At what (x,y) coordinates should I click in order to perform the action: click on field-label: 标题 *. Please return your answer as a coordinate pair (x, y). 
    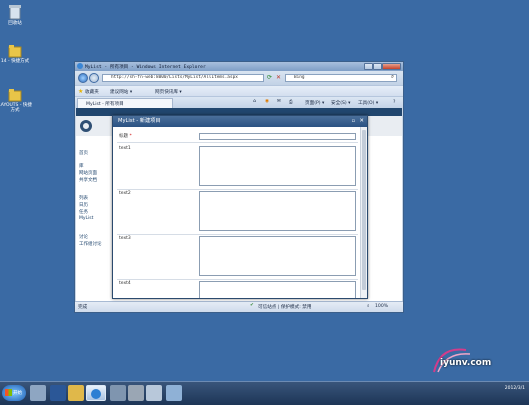
    Looking at the image, I should click on (125, 136).